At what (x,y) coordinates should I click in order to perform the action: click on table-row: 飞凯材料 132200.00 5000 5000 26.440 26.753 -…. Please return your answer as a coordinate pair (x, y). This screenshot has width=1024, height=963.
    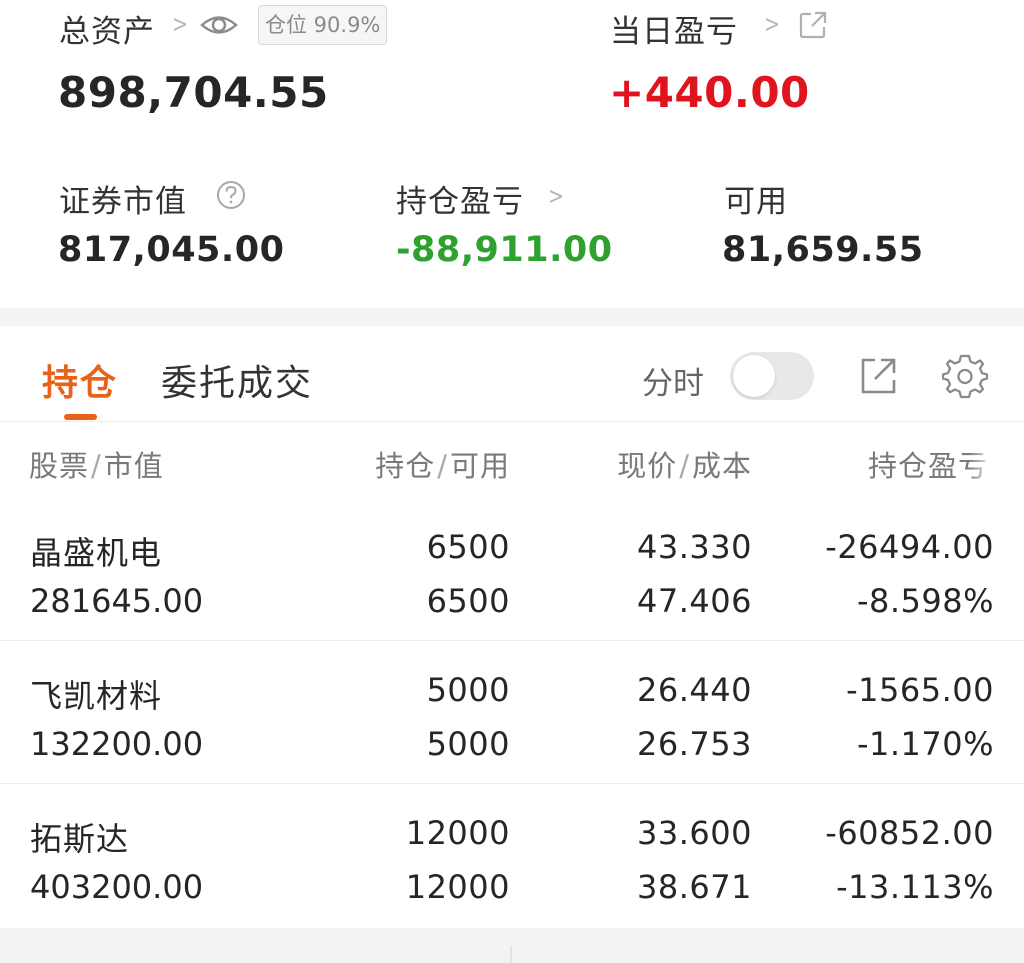
    Looking at the image, I should click on (512, 713).